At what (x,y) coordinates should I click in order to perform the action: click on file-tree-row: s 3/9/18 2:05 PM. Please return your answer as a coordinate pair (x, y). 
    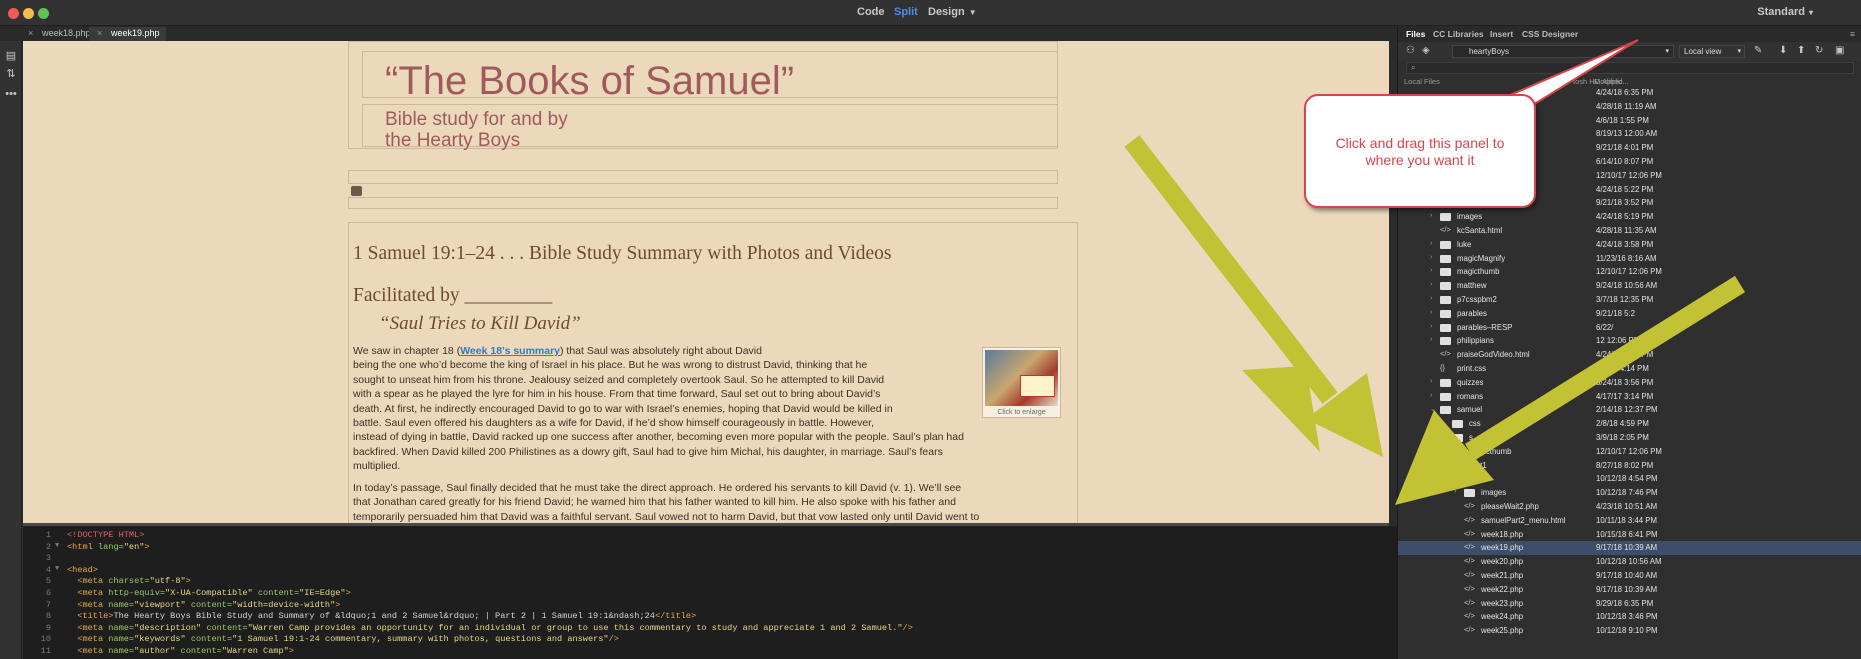
    Looking at the image, I should click on (1629, 438).